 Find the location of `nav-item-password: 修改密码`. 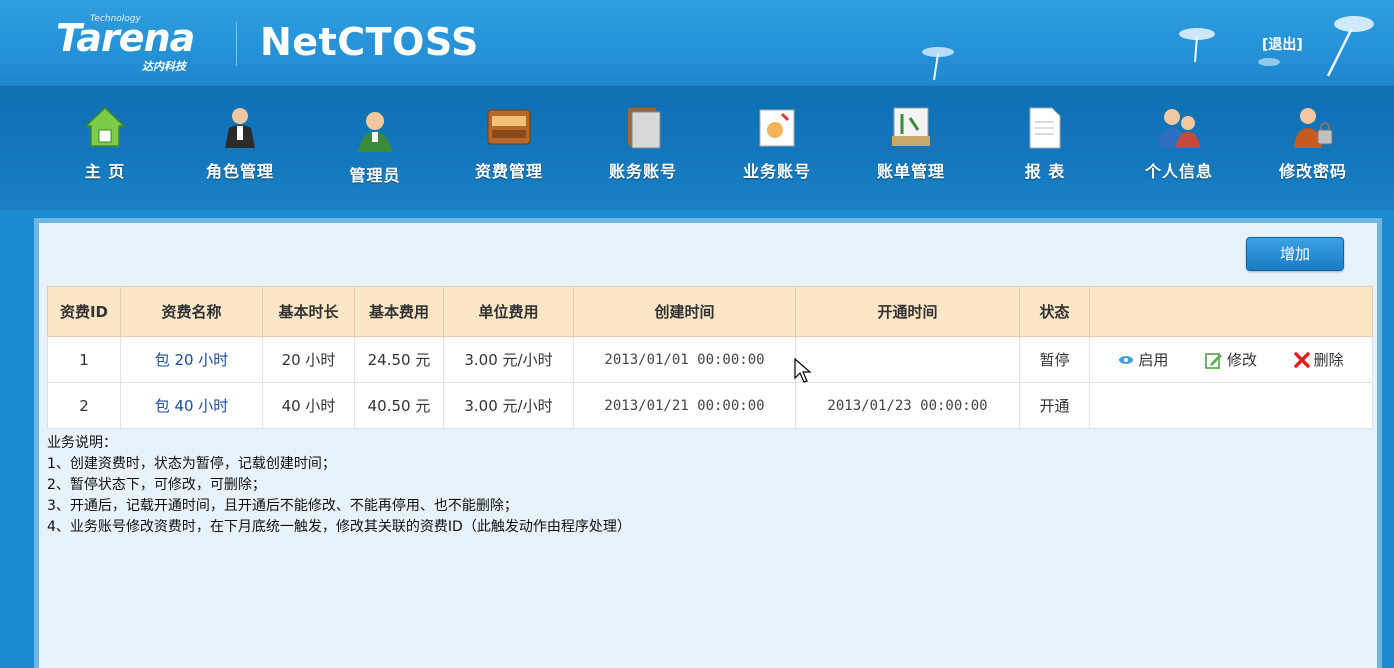

nav-item-password: 修改密码 is located at coordinates (1313, 149).